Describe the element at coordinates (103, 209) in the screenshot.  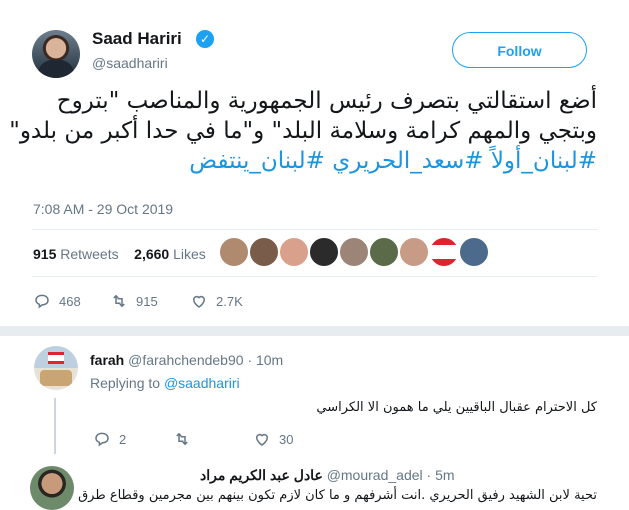
I see `tweet-timestamp: 7:08 AM - 29 Oct 2019` at that location.